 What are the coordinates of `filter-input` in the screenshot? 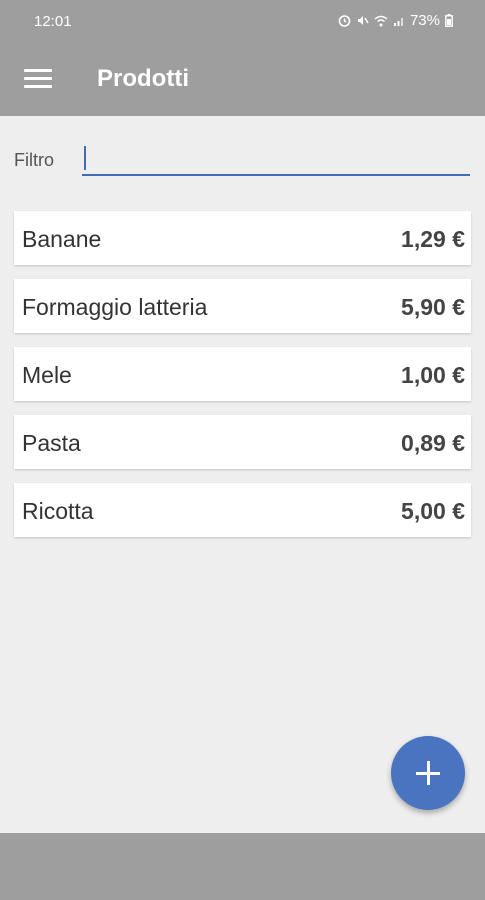 It's located at (276, 160).